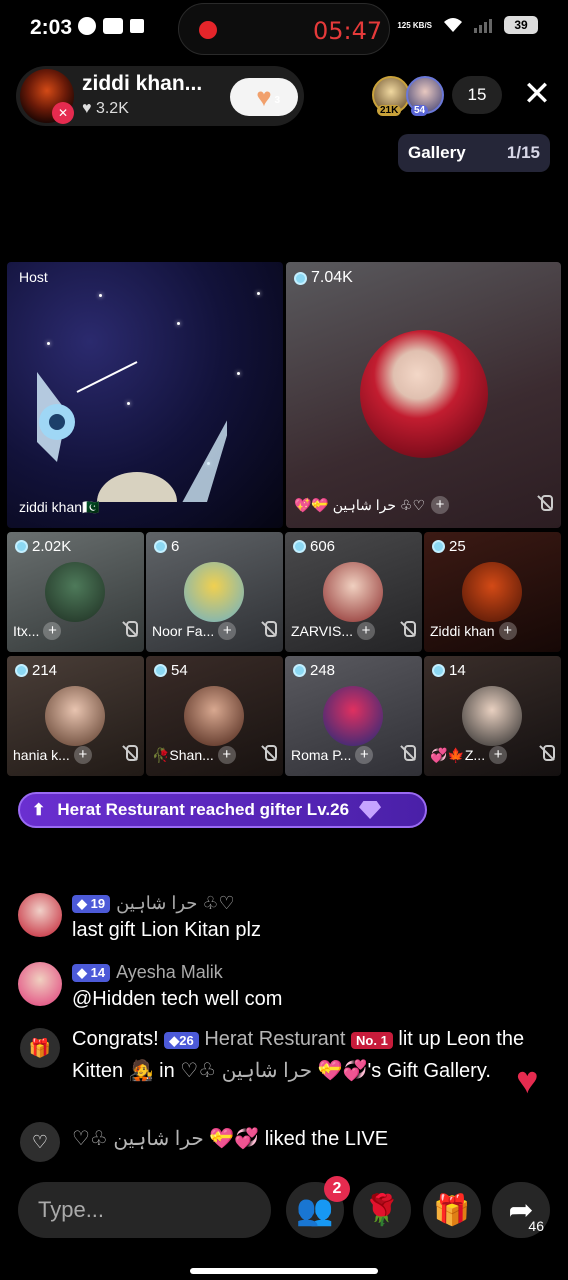 This screenshot has width=568, height=1280. What do you see at coordinates (115, 1039) in the screenshot?
I see `congrats-prefix: Congrats!` at bounding box center [115, 1039].